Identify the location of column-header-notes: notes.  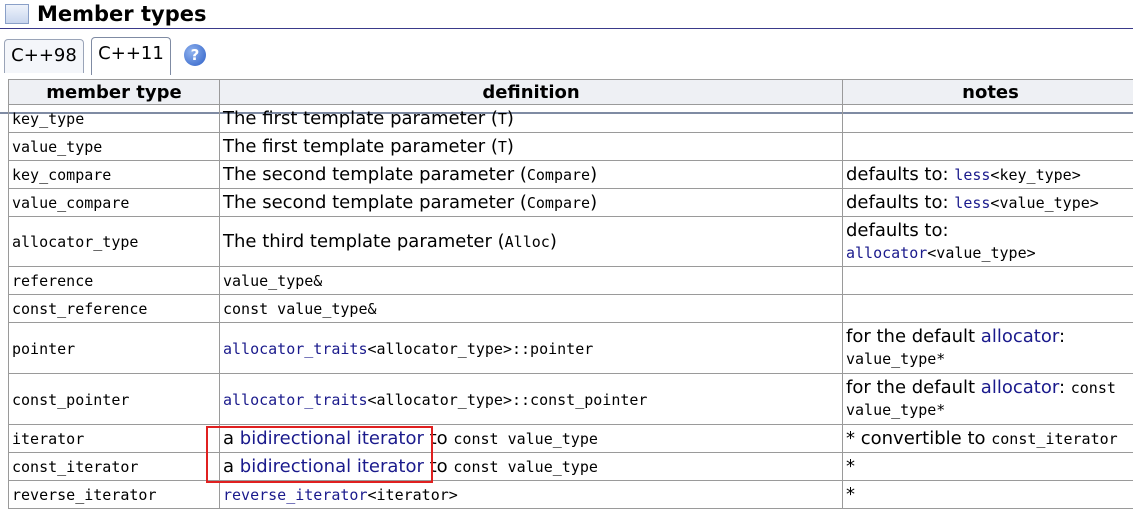
(987, 92).